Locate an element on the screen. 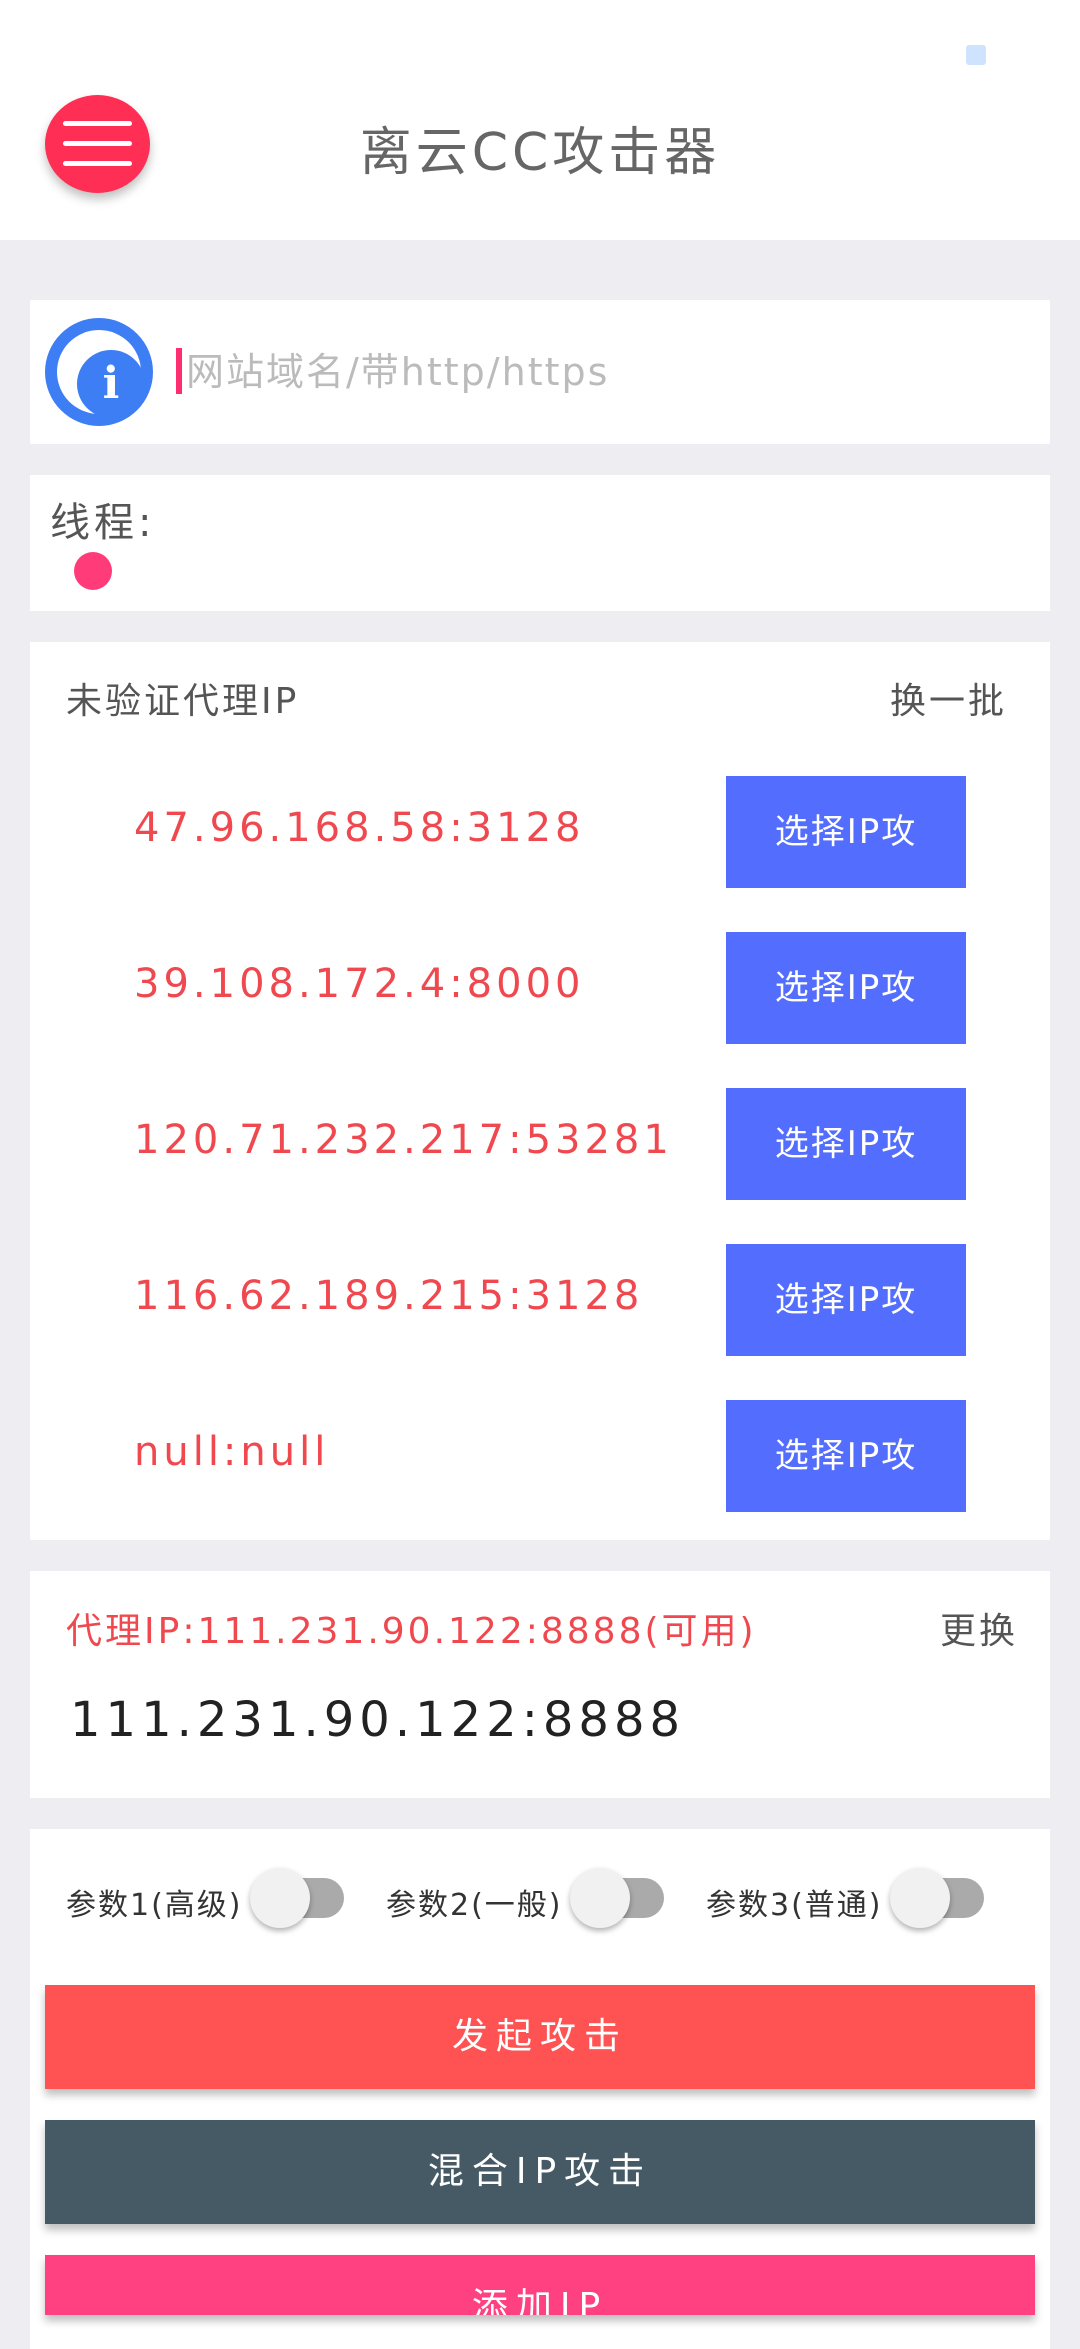  mixed-ip-attack-button: 混合IP攻击 is located at coordinates (540, 2172).